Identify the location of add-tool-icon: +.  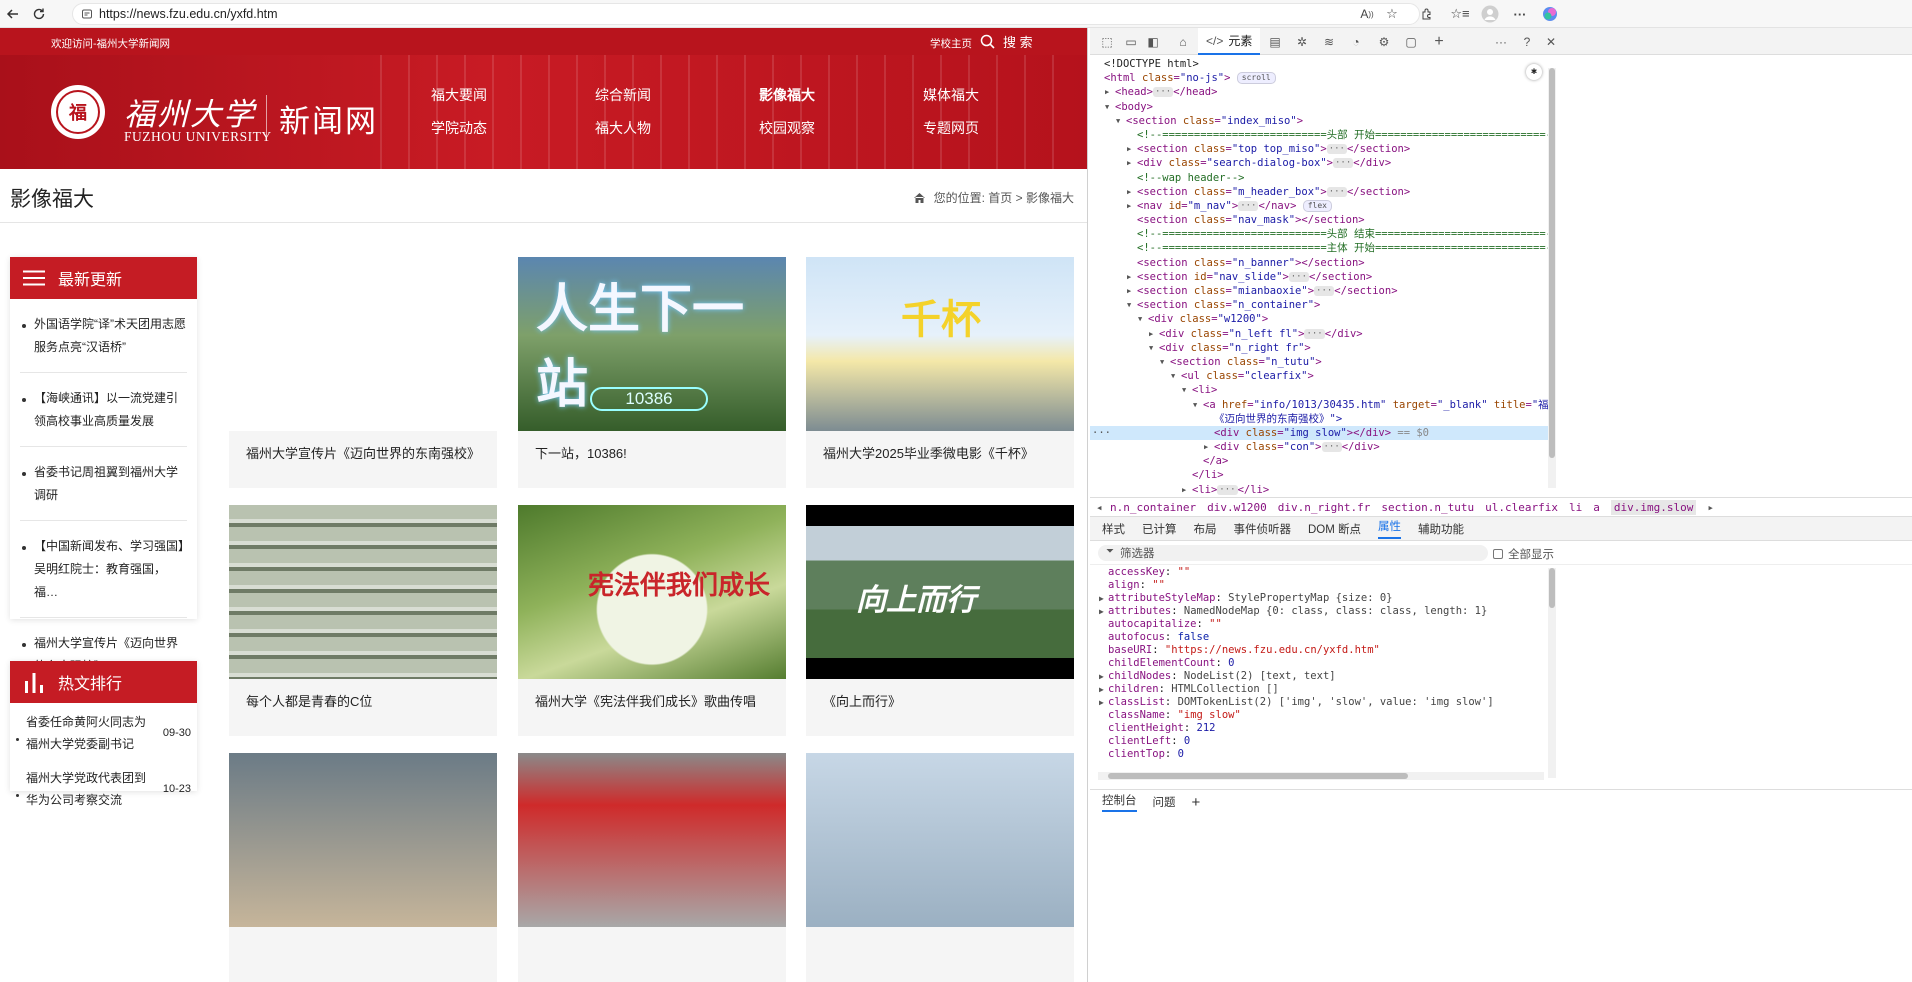
(1439, 42).